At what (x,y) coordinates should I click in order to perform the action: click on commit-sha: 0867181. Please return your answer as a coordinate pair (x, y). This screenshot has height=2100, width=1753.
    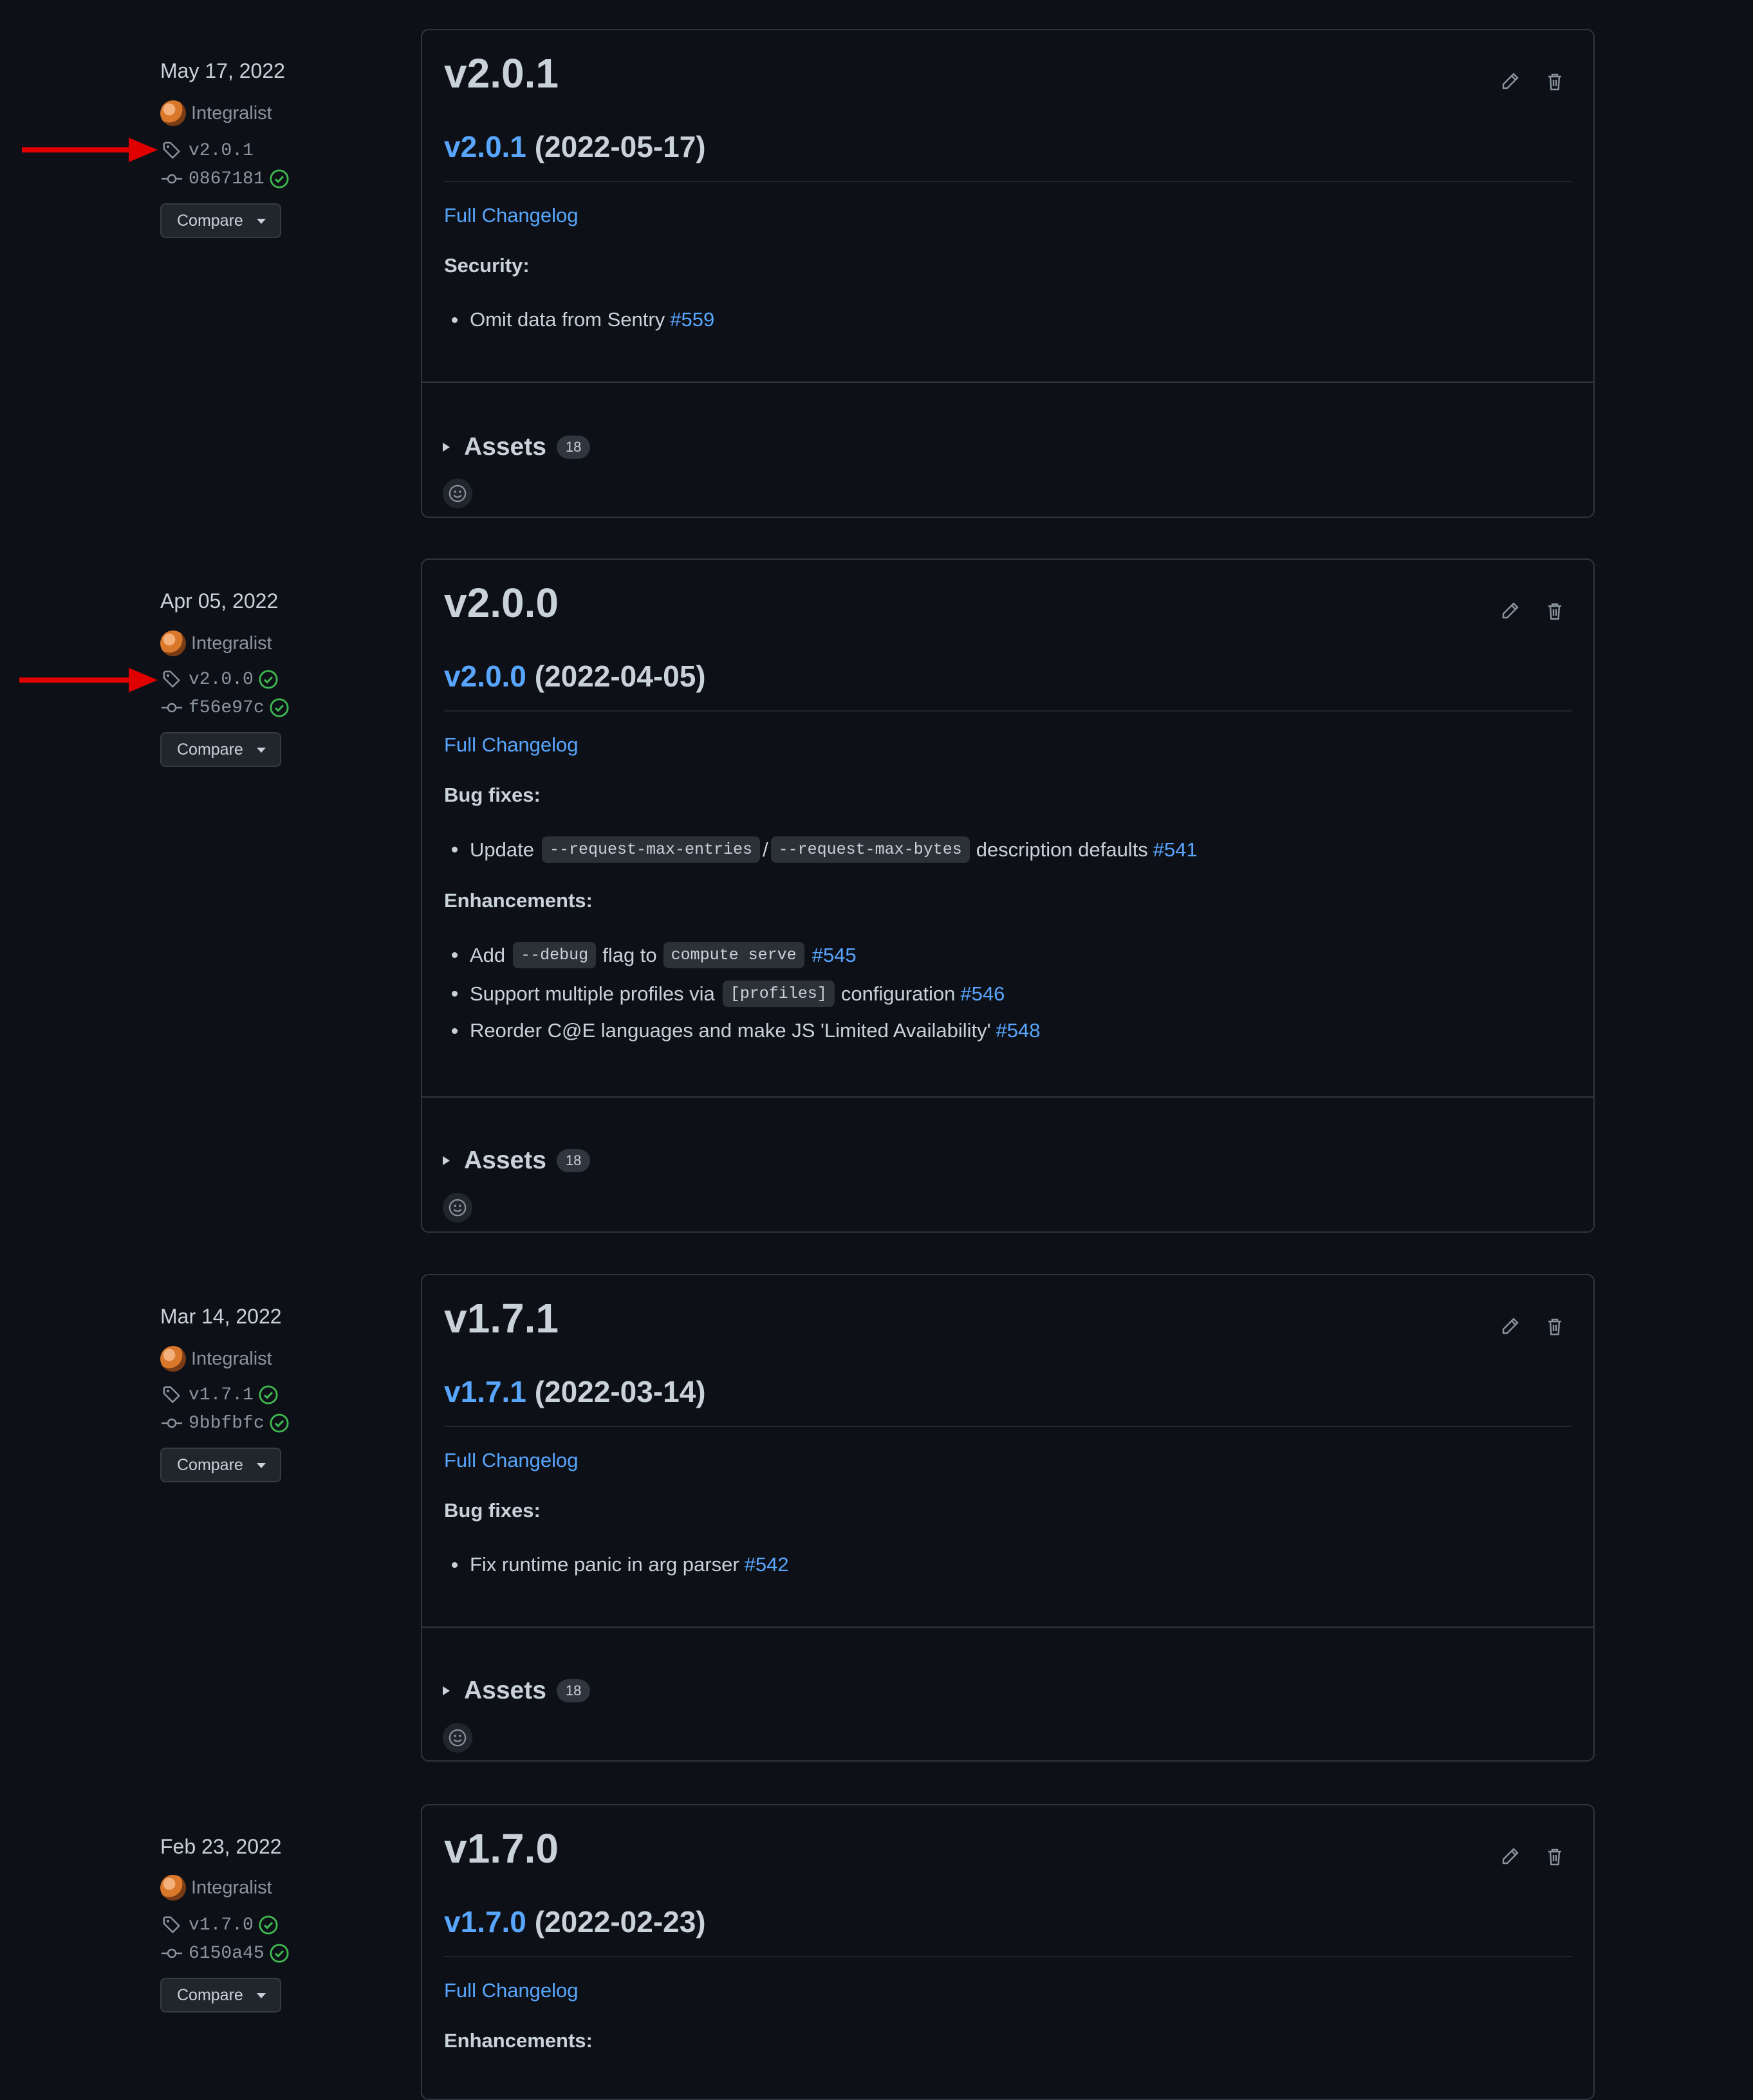
    Looking at the image, I should click on (226, 179).